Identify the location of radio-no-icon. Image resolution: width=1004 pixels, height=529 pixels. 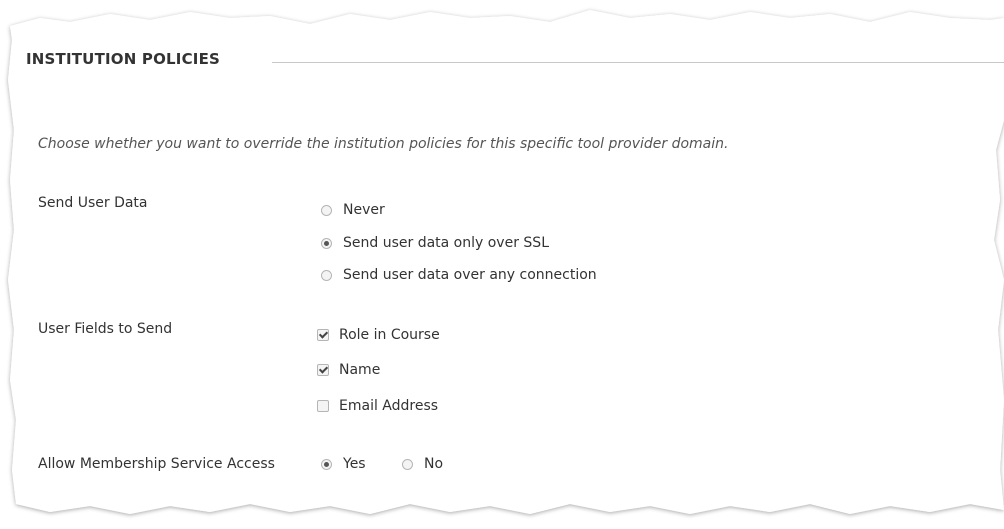
(407, 464).